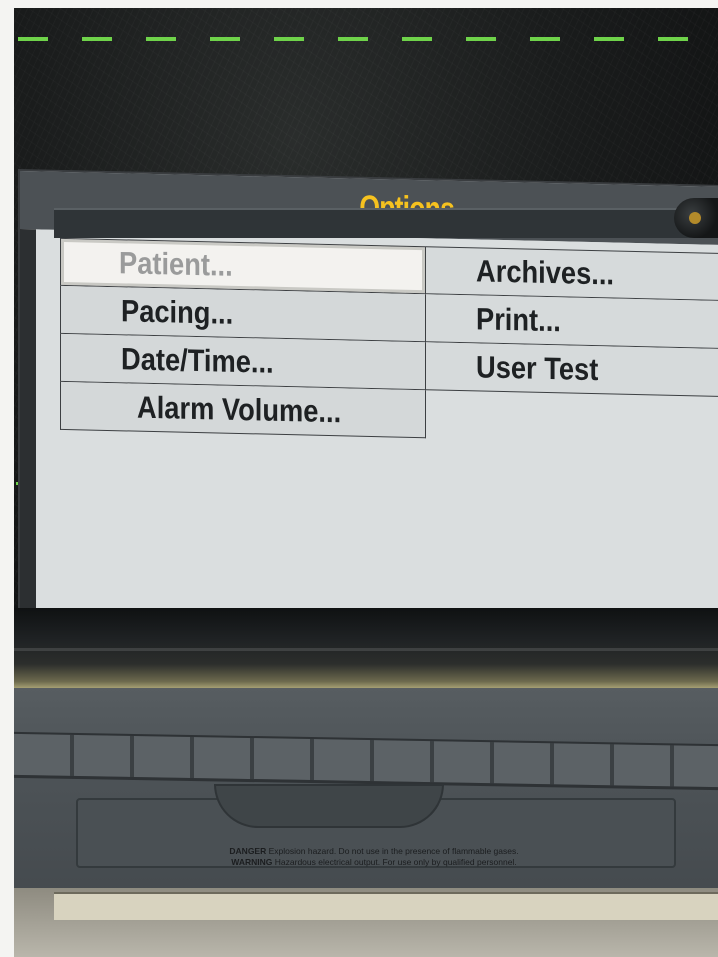  What do you see at coordinates (695, 218) in the screenshot?
I see `knob-indicator-icon` at bounding box center [695, 218].